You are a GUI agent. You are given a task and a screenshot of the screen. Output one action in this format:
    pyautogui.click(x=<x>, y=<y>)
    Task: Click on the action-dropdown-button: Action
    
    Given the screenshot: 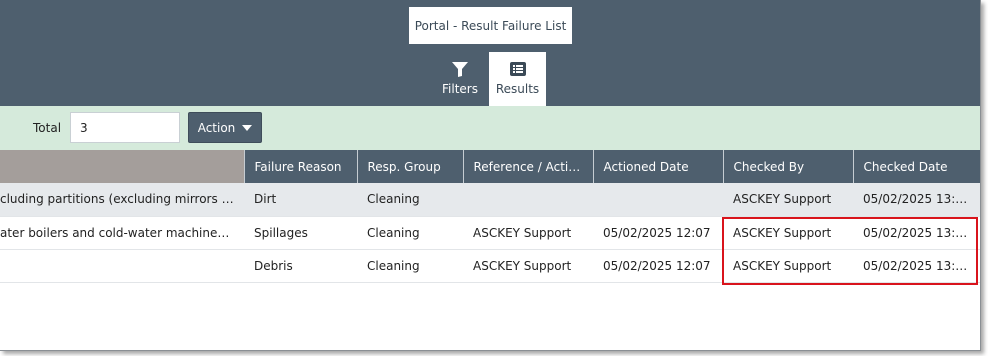 What is the action you would take?
    pyautogui.click(x=225, y=127)
    